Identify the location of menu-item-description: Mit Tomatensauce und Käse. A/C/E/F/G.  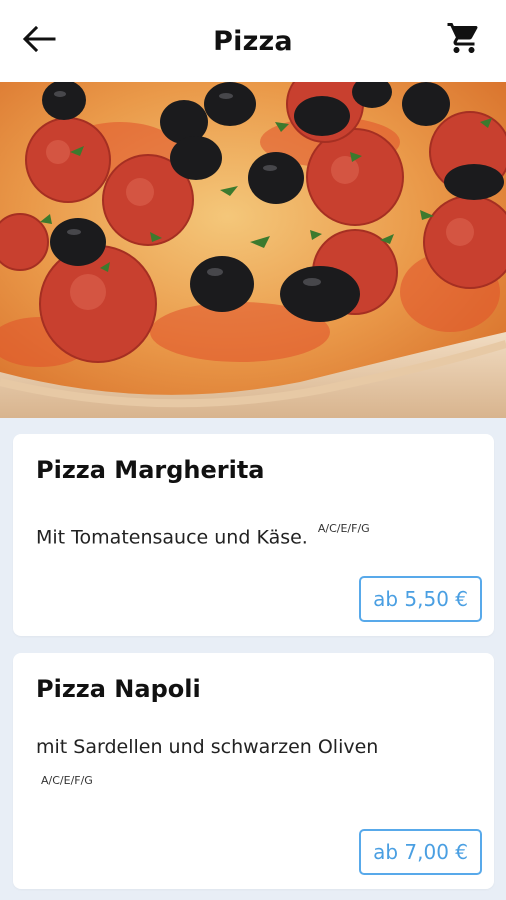
(203, 535).